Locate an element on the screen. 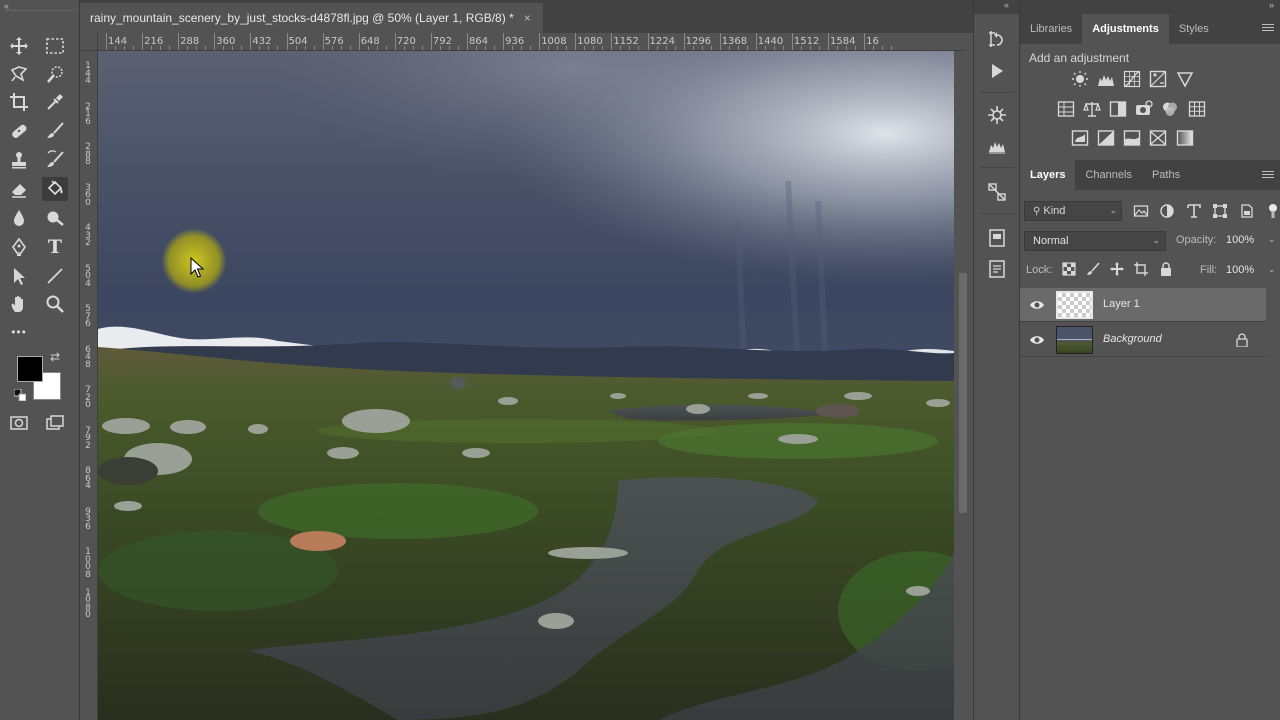 Image resolution: width=1280 pixels, height=720 pixels. notes-panel-button is located at coordinates (997, 269).